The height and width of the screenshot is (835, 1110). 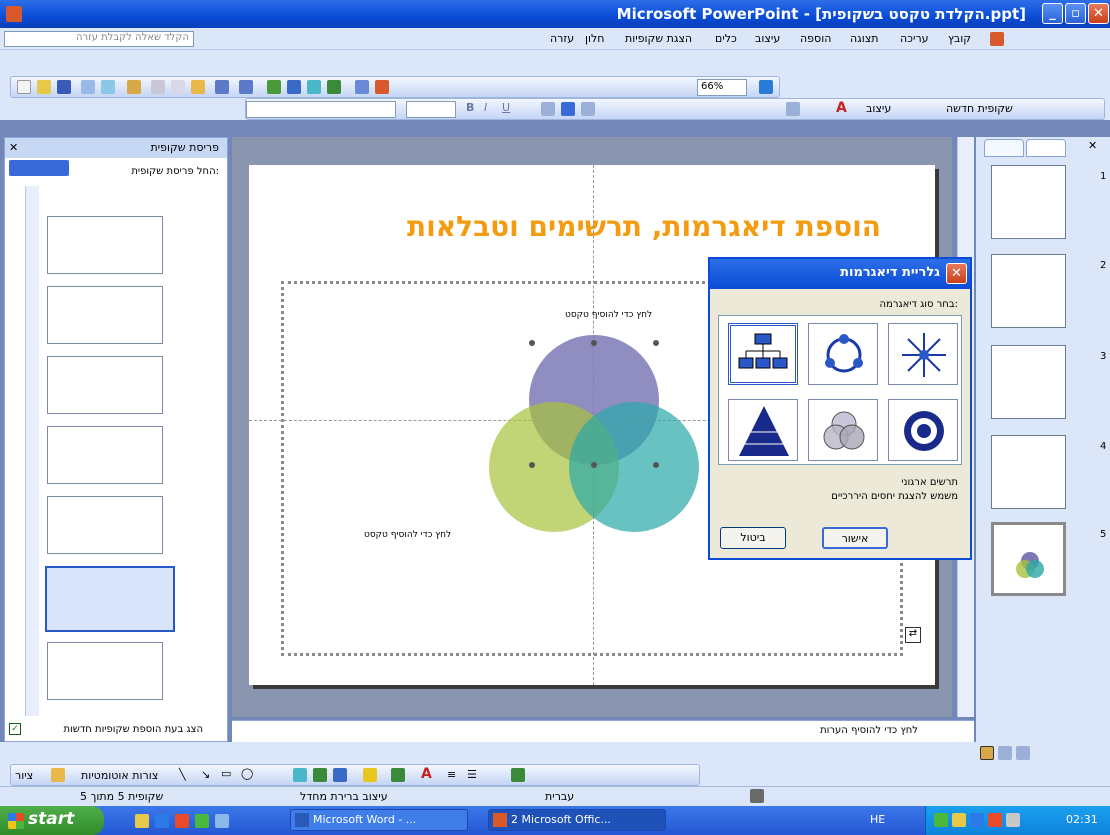 I want to click on menu-window: חלון, so click(x=594, y=38).